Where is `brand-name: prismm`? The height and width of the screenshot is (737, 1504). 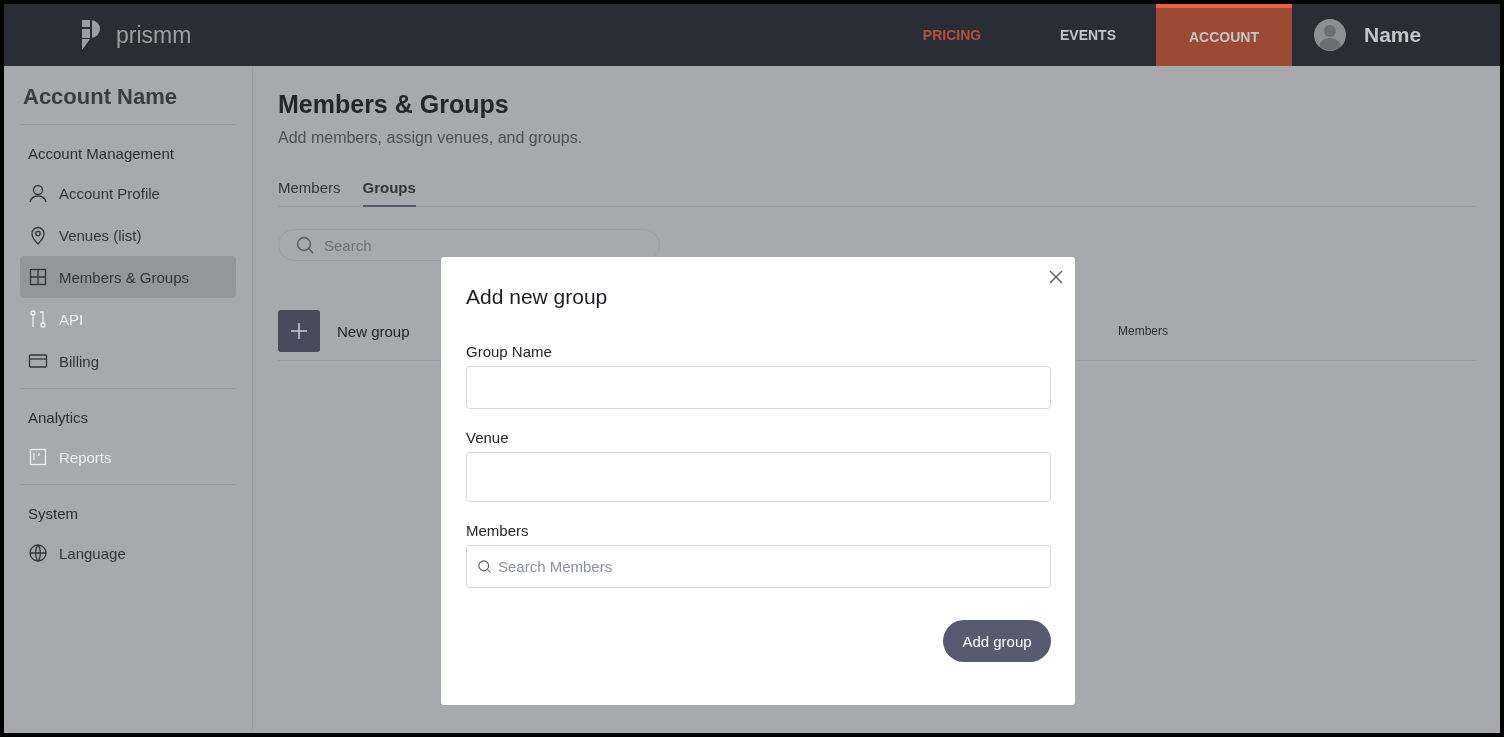 brand-name: prismm is located at coordinates (154, 35).